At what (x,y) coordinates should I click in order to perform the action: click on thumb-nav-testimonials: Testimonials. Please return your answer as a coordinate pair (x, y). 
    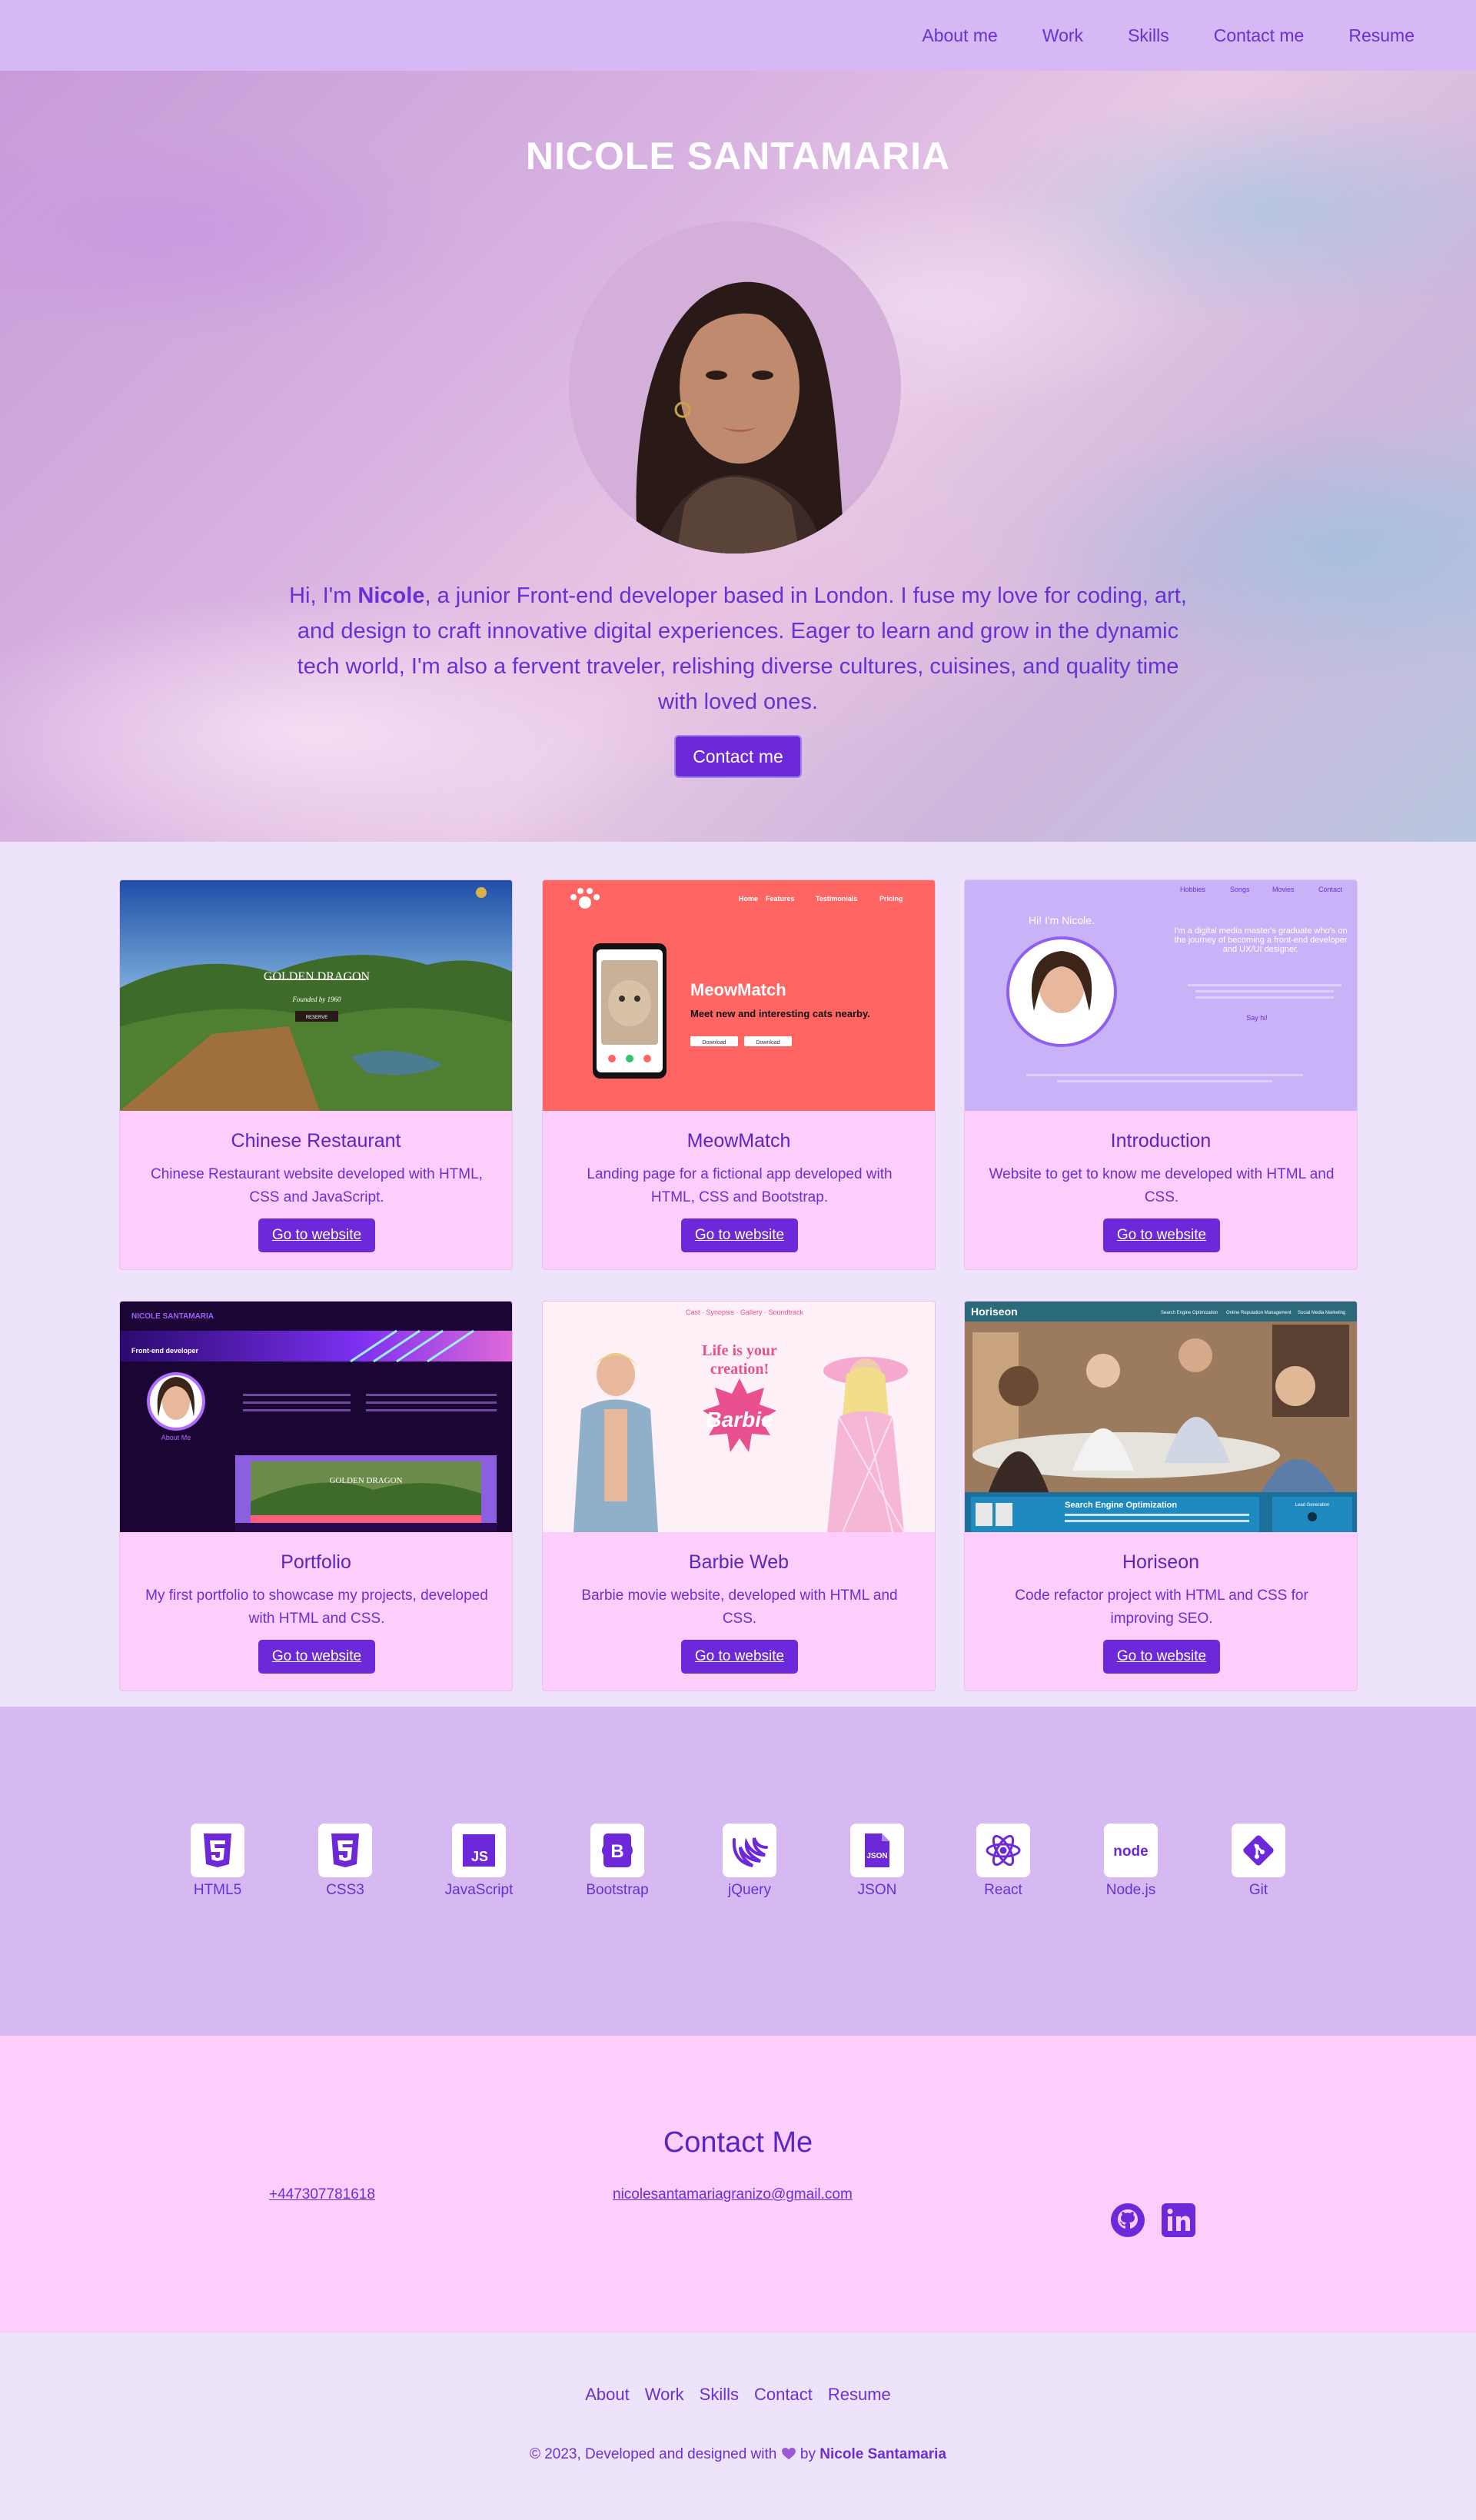
    Looking at the image, I should click on (836, 899).